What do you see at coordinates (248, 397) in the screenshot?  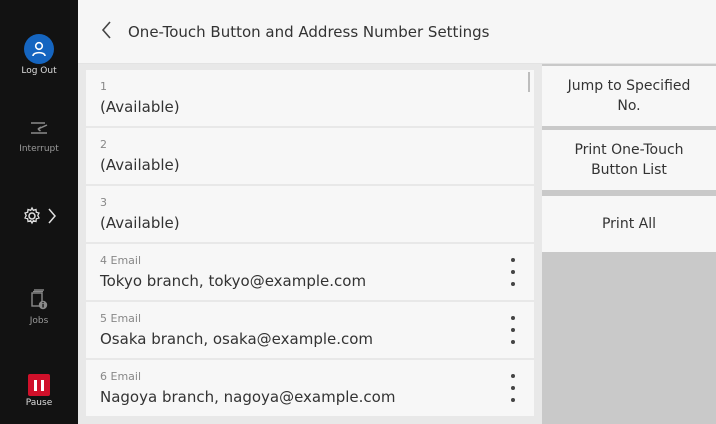 I see `entry-value: Nagoya branch, nagoya@example.com` at bounding box center [248, 397].